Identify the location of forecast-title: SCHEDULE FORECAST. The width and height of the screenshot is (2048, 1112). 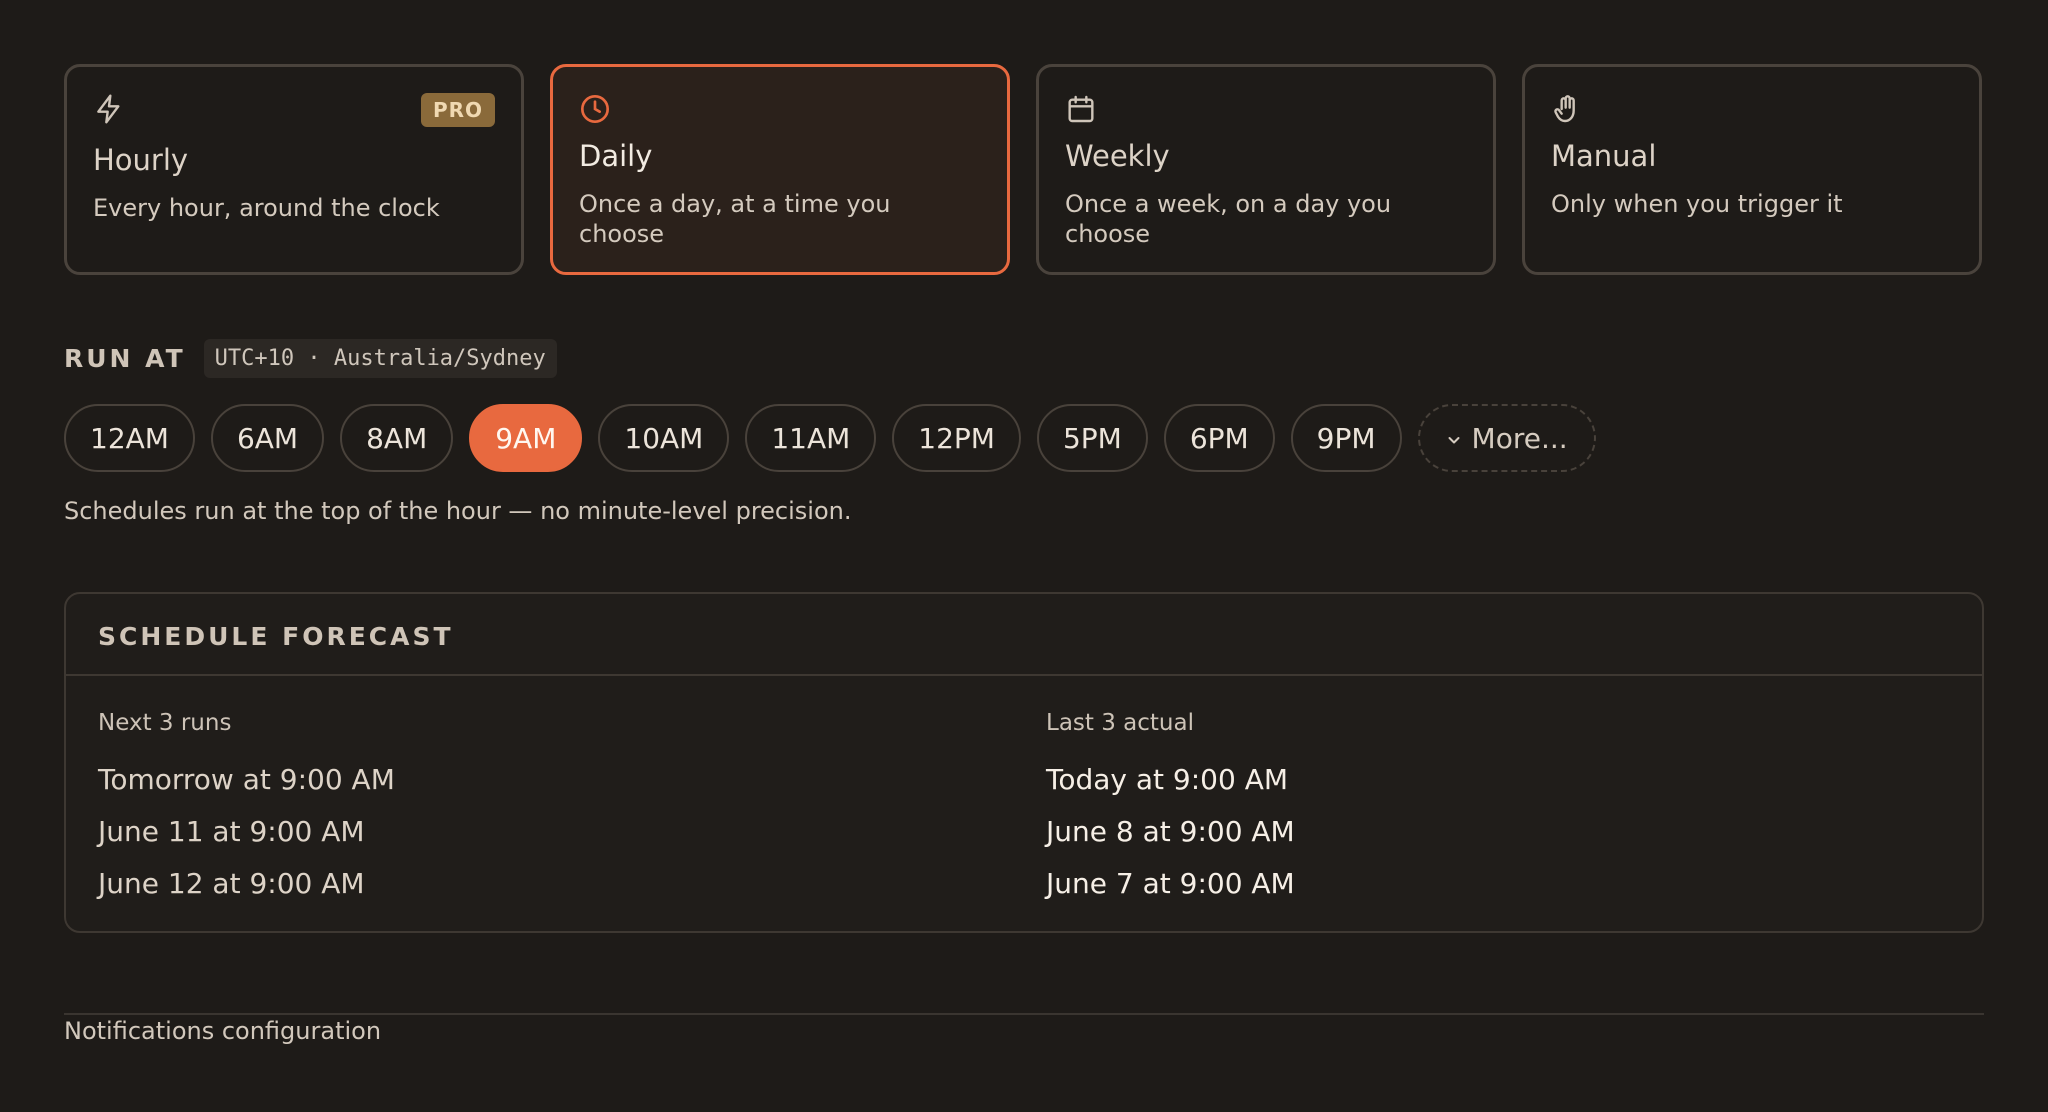
(1024, 635).